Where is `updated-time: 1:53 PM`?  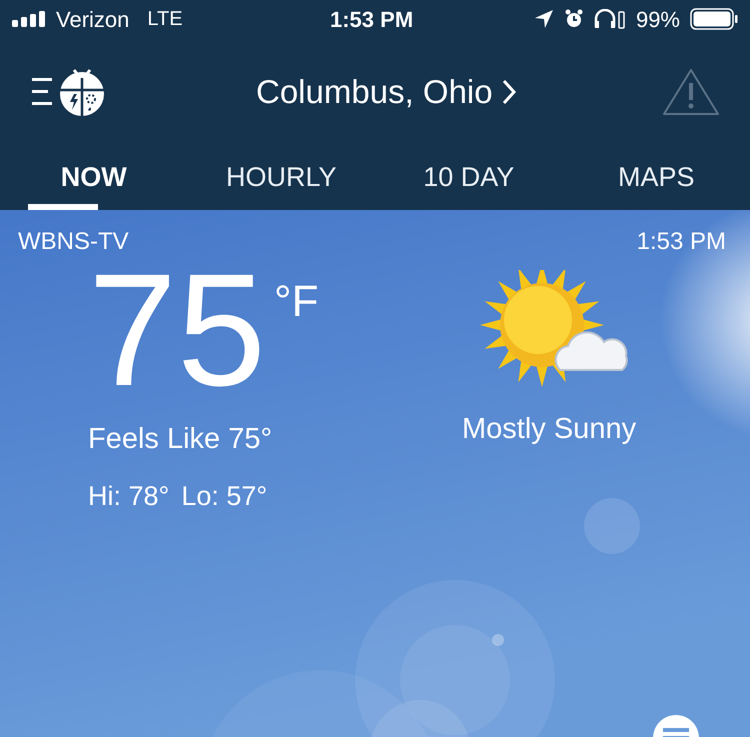
updated-time: 1:53 PM is located at coordinates (681, 242).